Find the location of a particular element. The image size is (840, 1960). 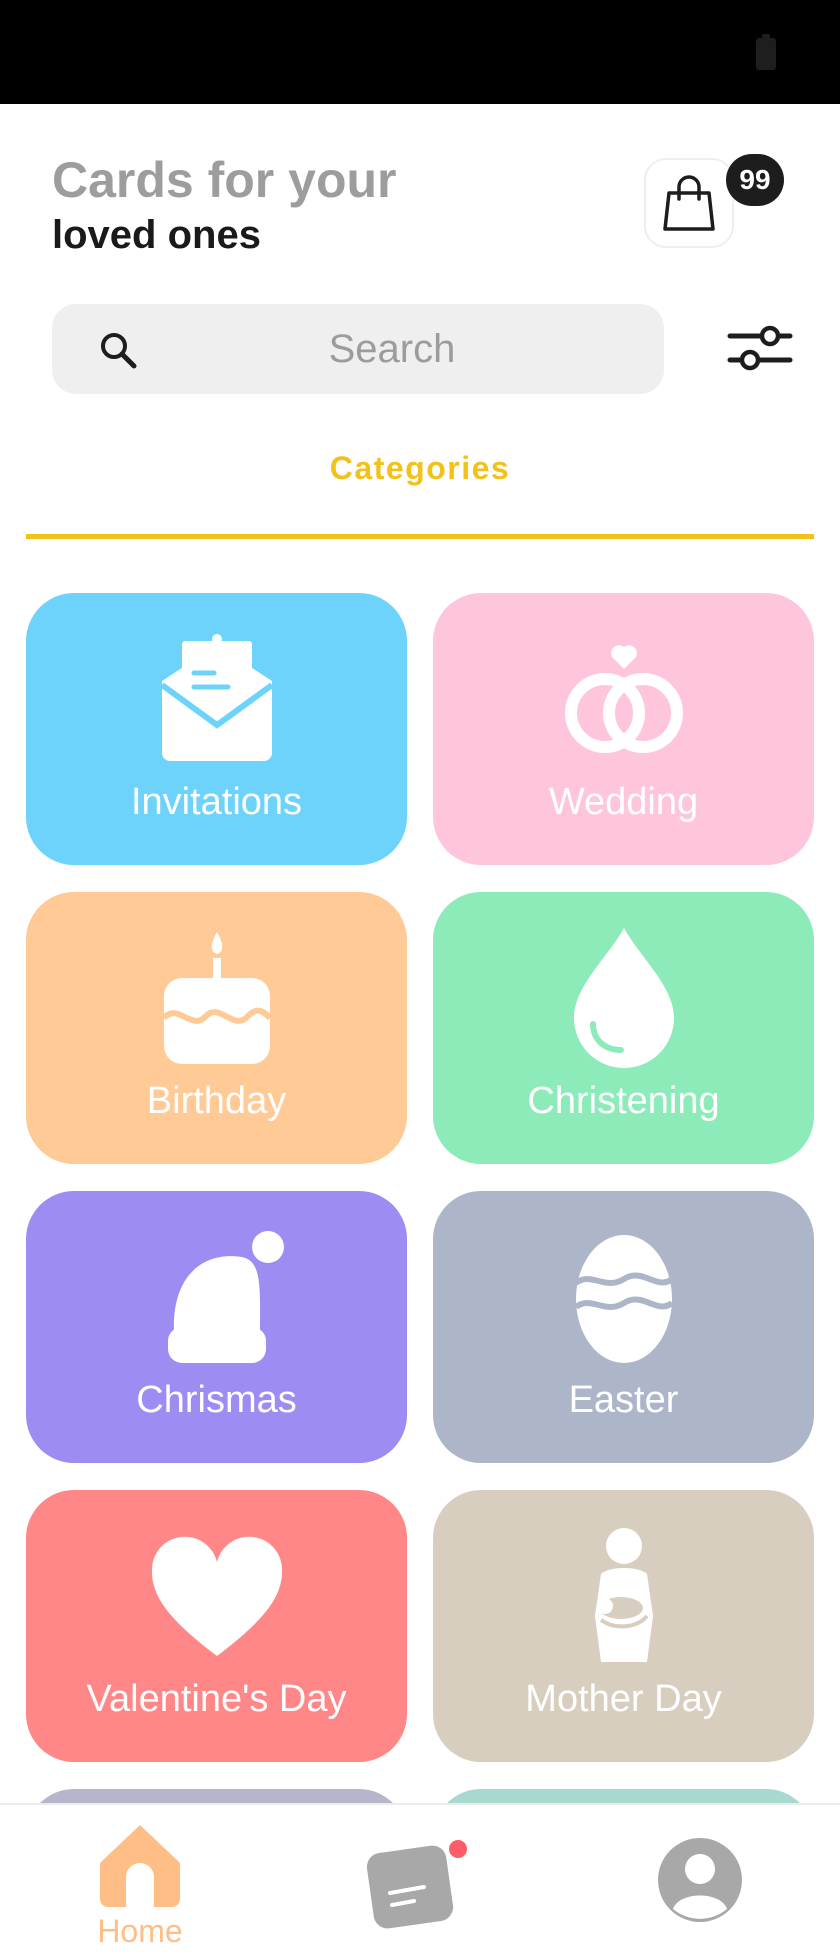

home-icon is located at coordinates (140, 1866).